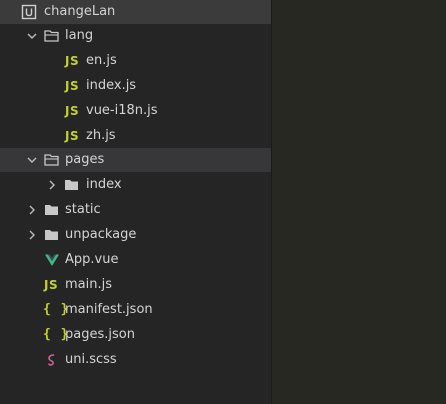 Image resolution: width=446 pixels, height=404 pixels. What do you see at coordinates (135, 160) in the screenshot?
I see `tree-row-pages-folder: pages` at bounding box center [135, 160].